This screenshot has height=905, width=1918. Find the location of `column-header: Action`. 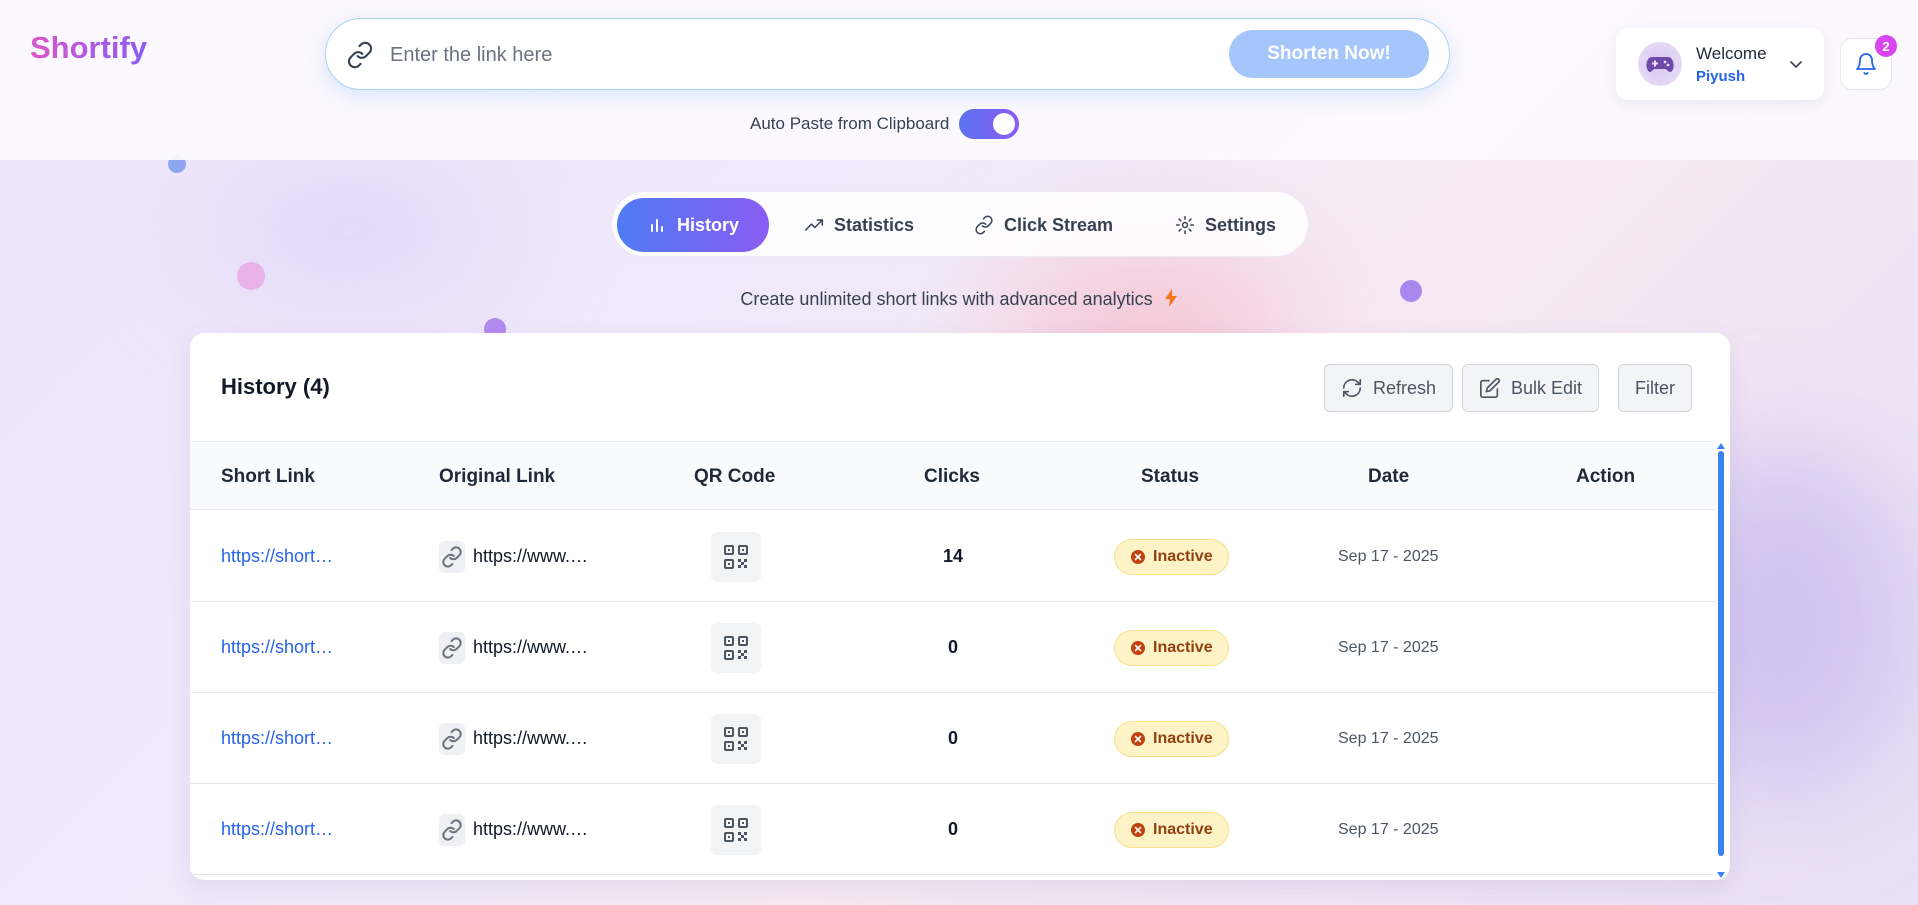

column-header: Action is located at coordinates (1606, 476).